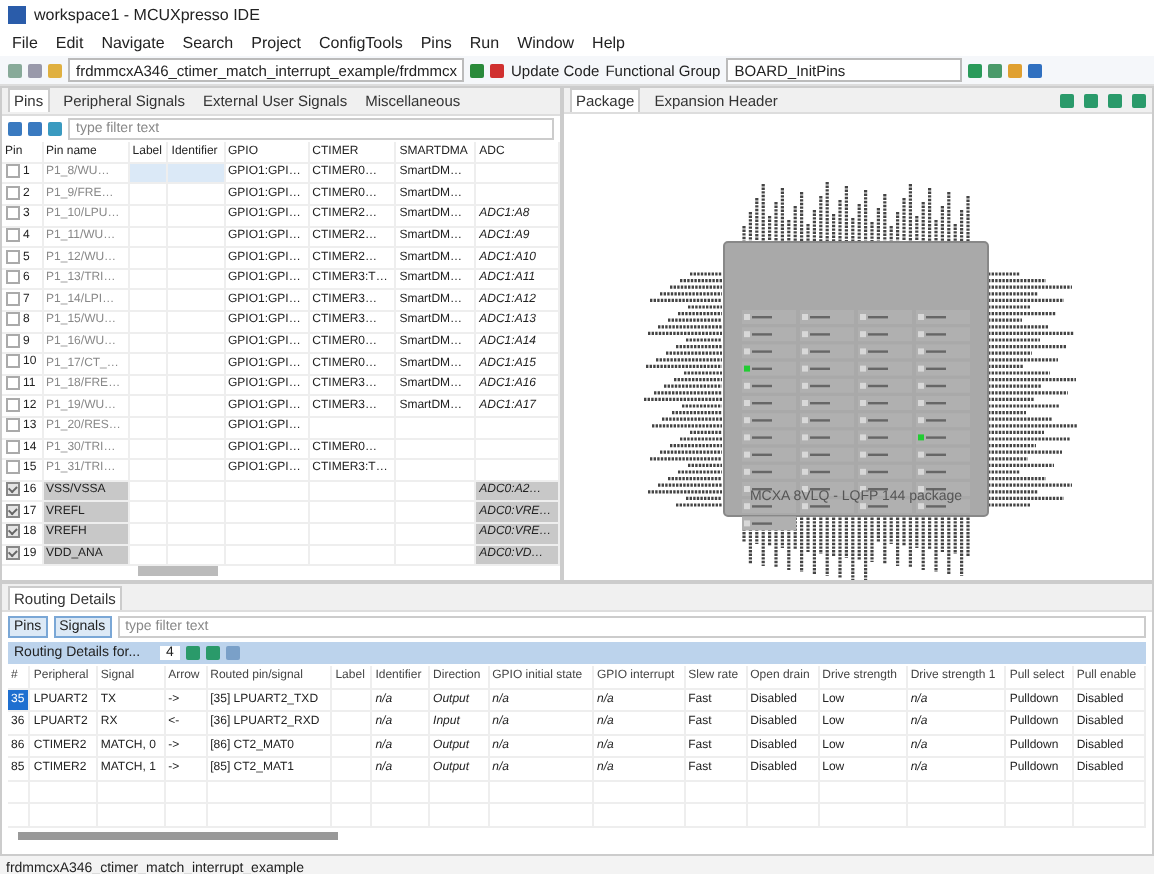  What do you see at coordinates (276, 42) in the screenshot?
I see `menu-item: Project` at bounding box center [276, 42].